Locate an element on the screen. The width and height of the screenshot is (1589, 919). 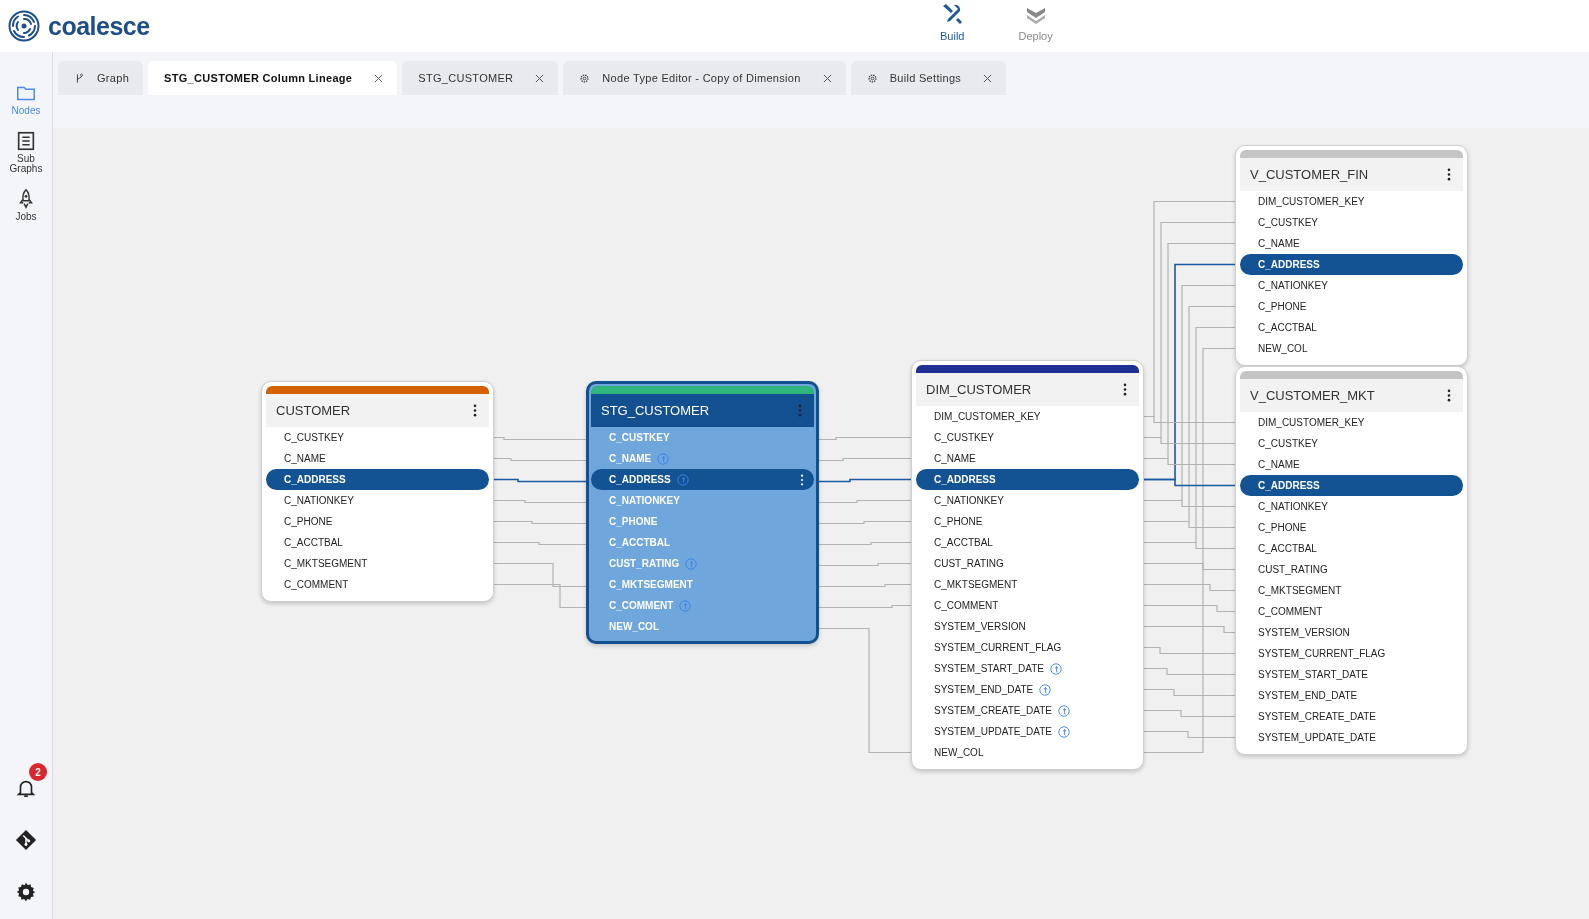
settings-icon is located at coordinates (26, 892).